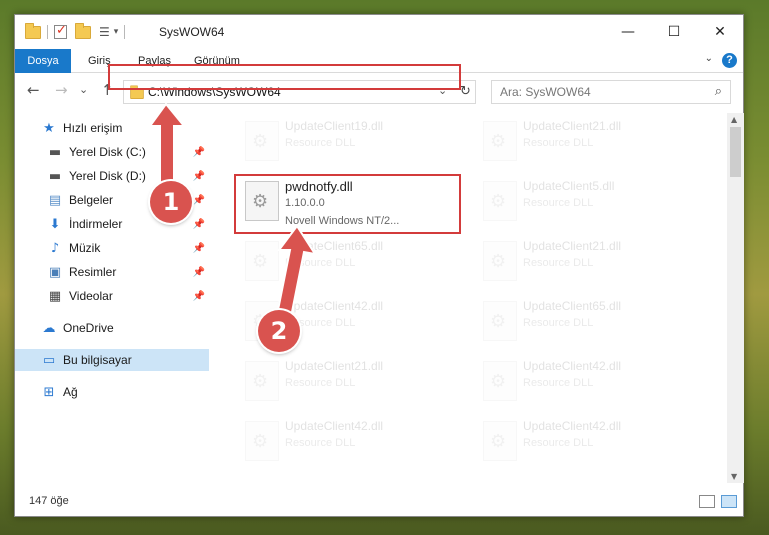  What do you see at coordinates (49, 501) in the screenshot?
I see `item-count: 147 öğe` at bounding box center [49, 501].